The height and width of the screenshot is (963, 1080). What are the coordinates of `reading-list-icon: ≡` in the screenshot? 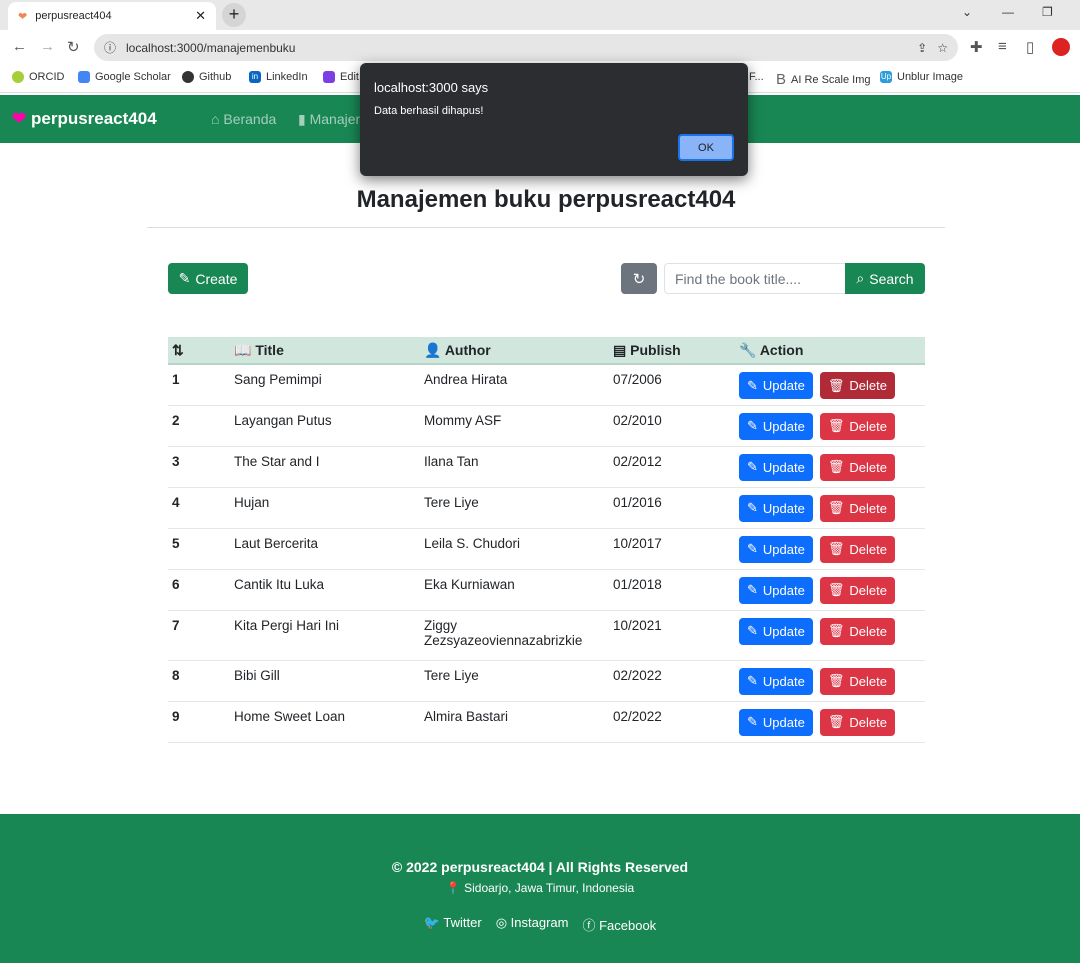 It's located at (1002, 46).